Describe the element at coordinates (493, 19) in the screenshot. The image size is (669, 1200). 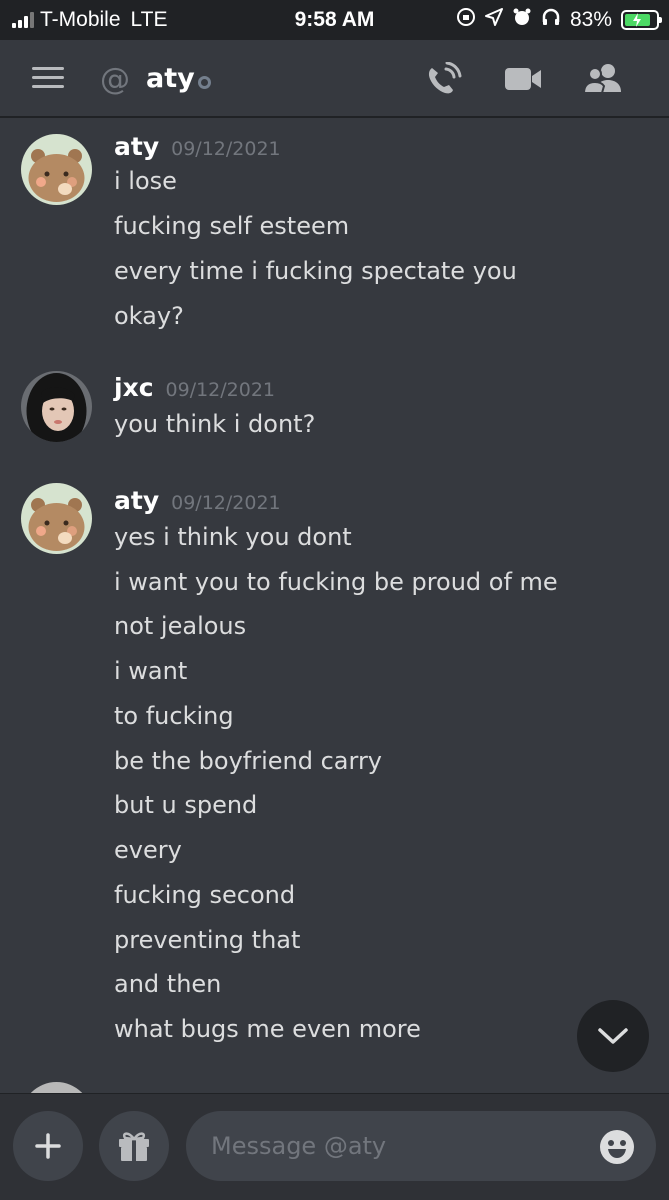
I see `location-icon` at that location.